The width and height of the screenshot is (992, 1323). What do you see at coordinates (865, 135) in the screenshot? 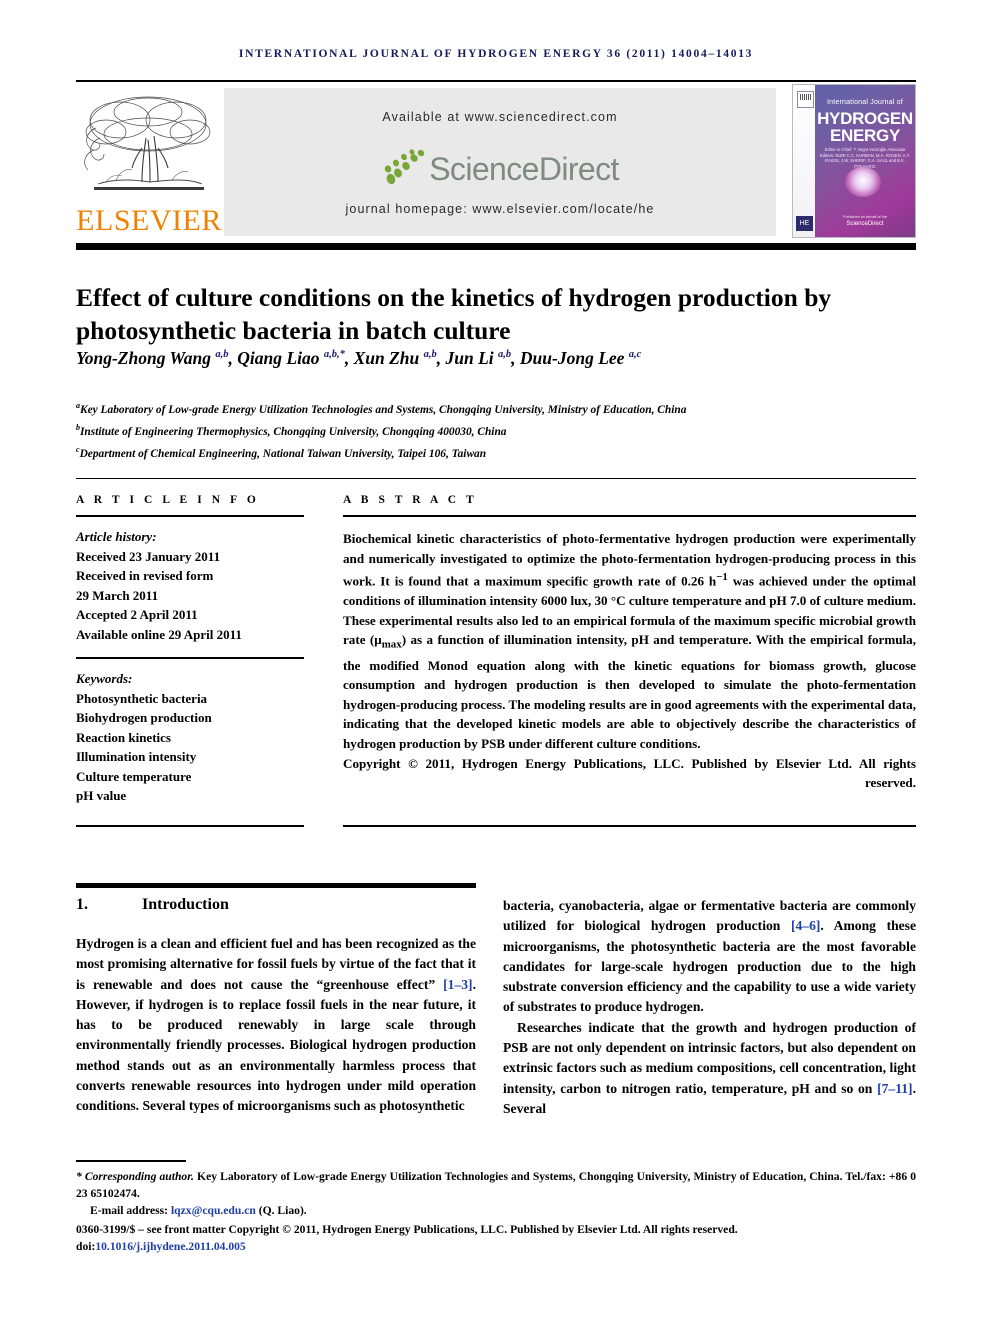
I see `cover-title-line-2: ENERGY` at bounding box center [865, 135].